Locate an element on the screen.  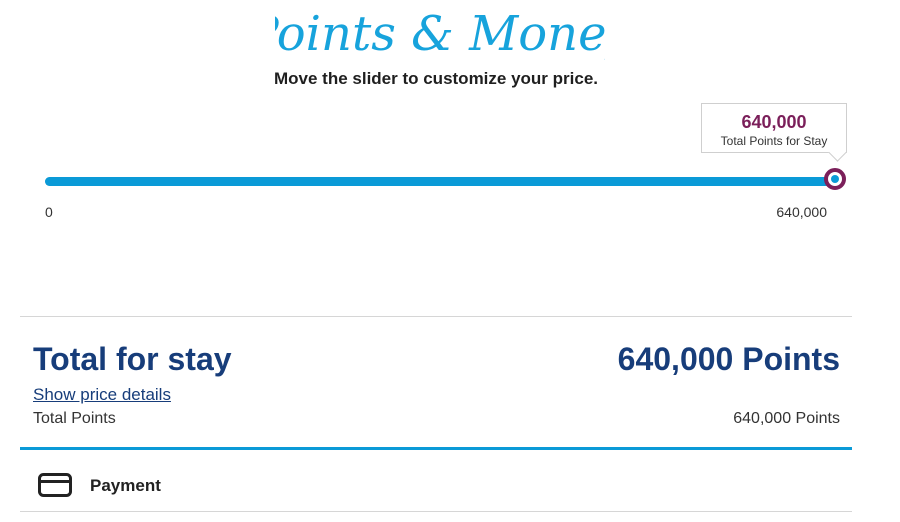
credit-card-icon is located at coordinates (55, 487).